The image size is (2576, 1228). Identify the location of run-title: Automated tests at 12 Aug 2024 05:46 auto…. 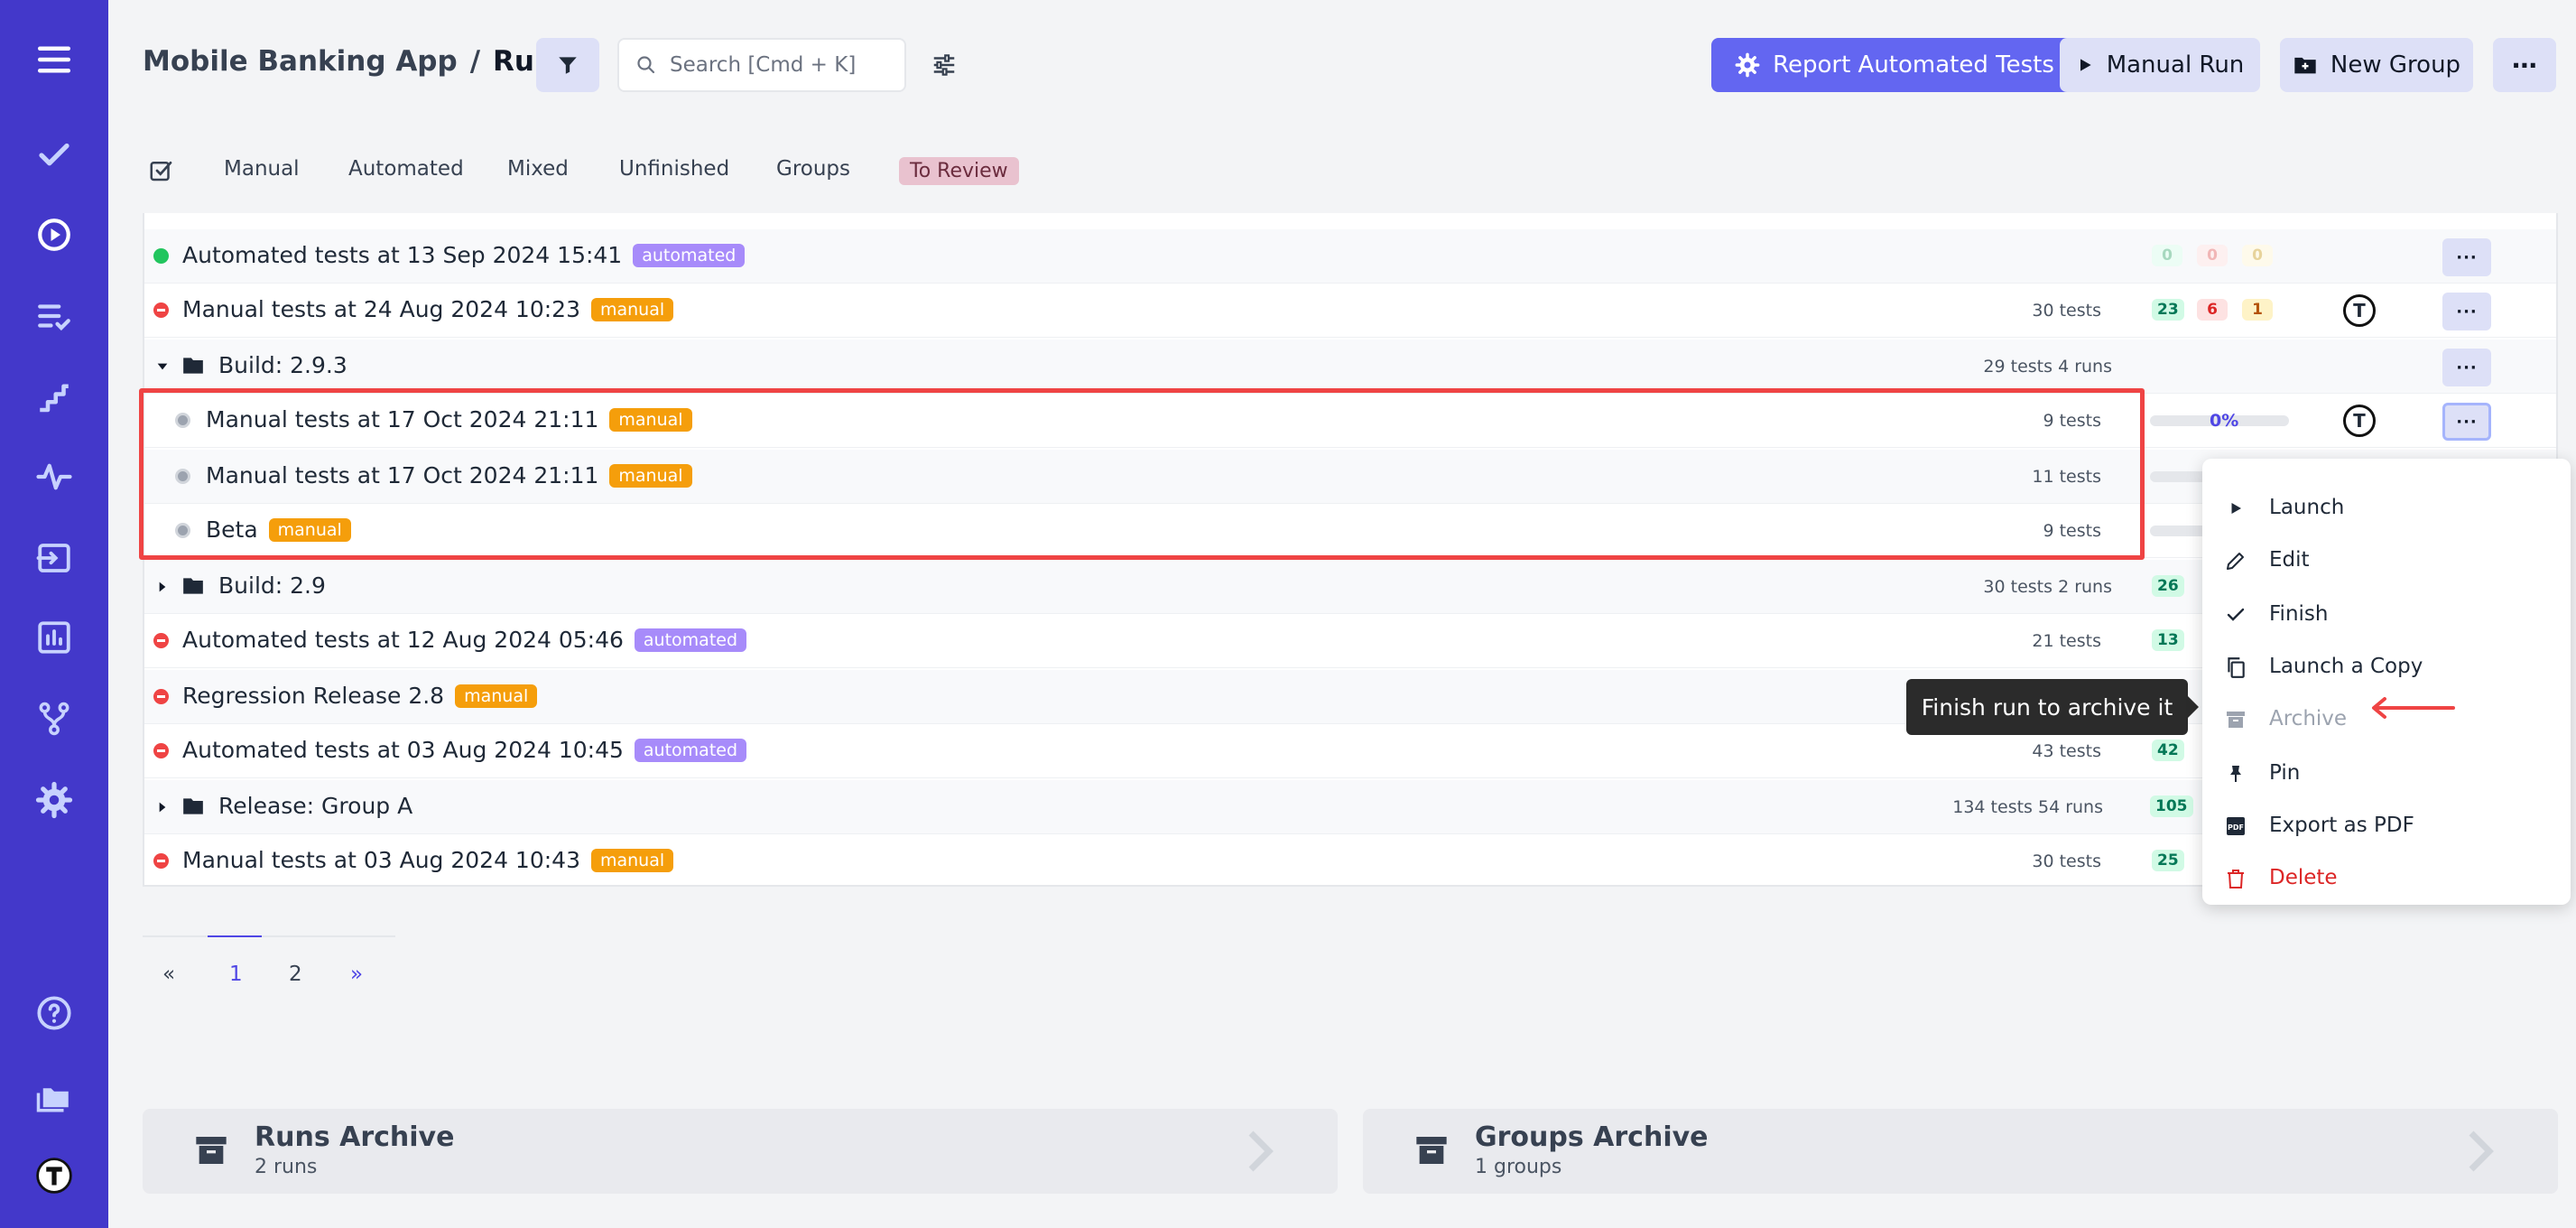
(465, 640).